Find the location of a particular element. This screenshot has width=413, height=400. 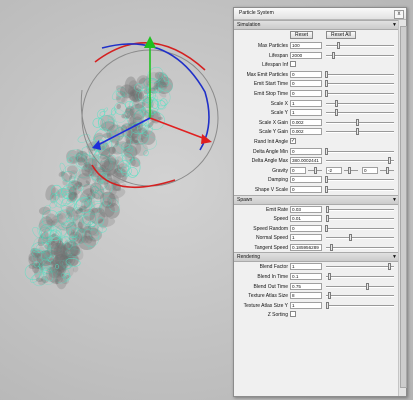

speed-slider is located at coordinates (360, 219).